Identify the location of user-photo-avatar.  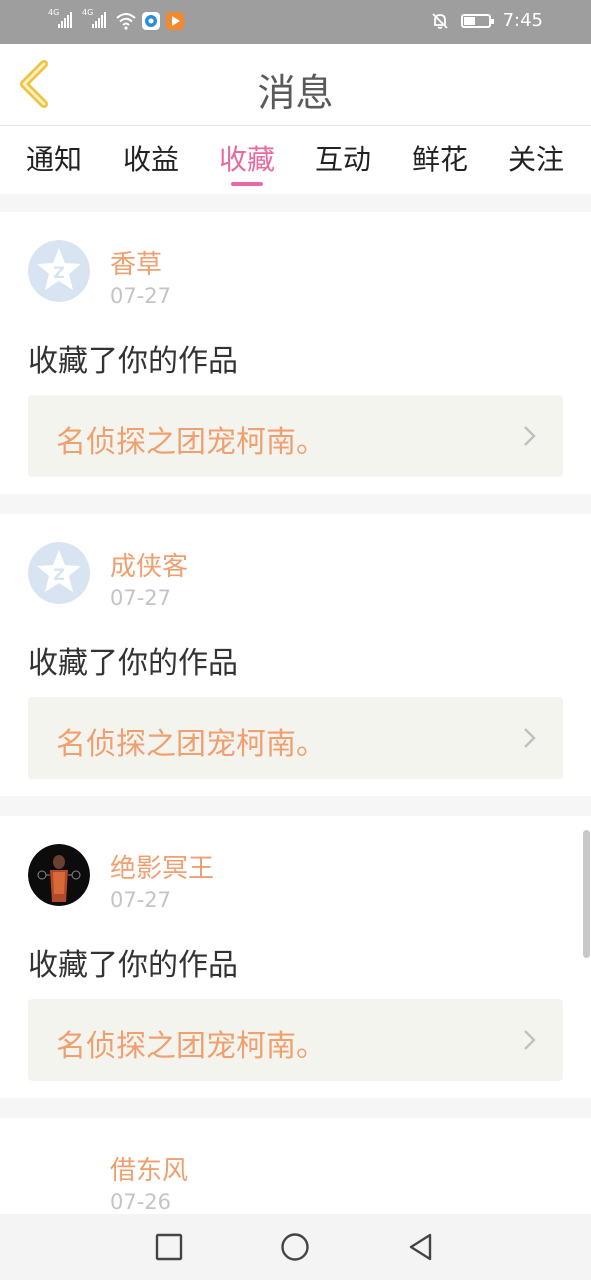
(59, 875).